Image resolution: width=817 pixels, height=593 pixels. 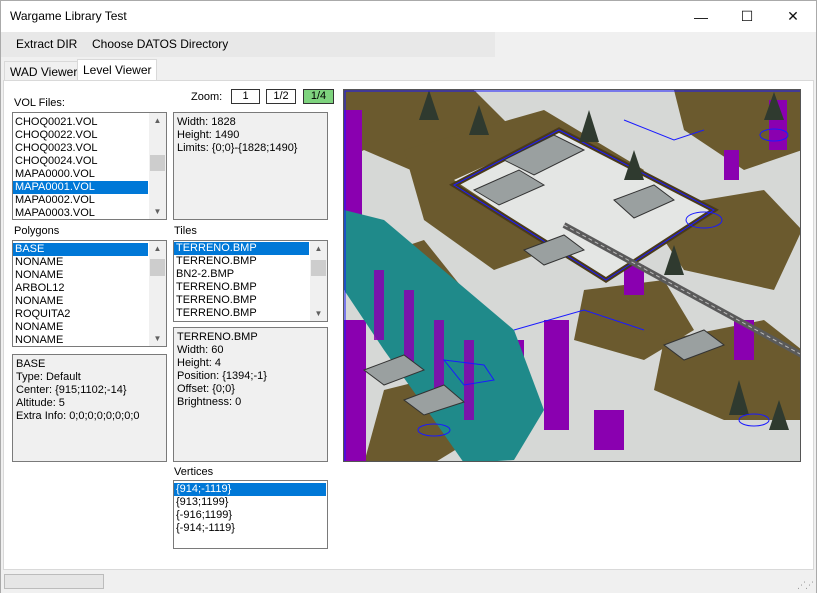 I want to click on list-item-selected: BASE, so click(x=80, y=249).